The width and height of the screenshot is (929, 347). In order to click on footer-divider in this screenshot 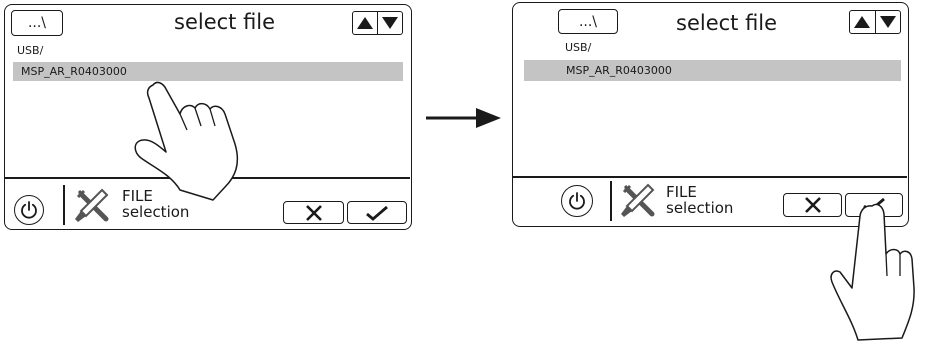, I will do `click(710, 177)`.